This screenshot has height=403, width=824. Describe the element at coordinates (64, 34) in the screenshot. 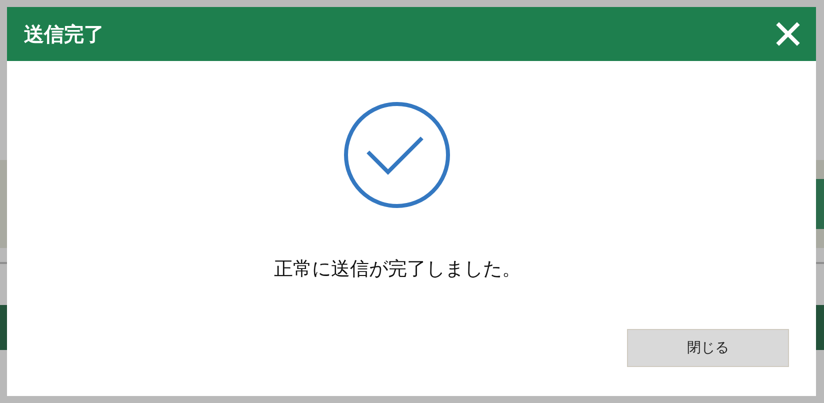

I see `dialog-title: 送信完了` at that location.